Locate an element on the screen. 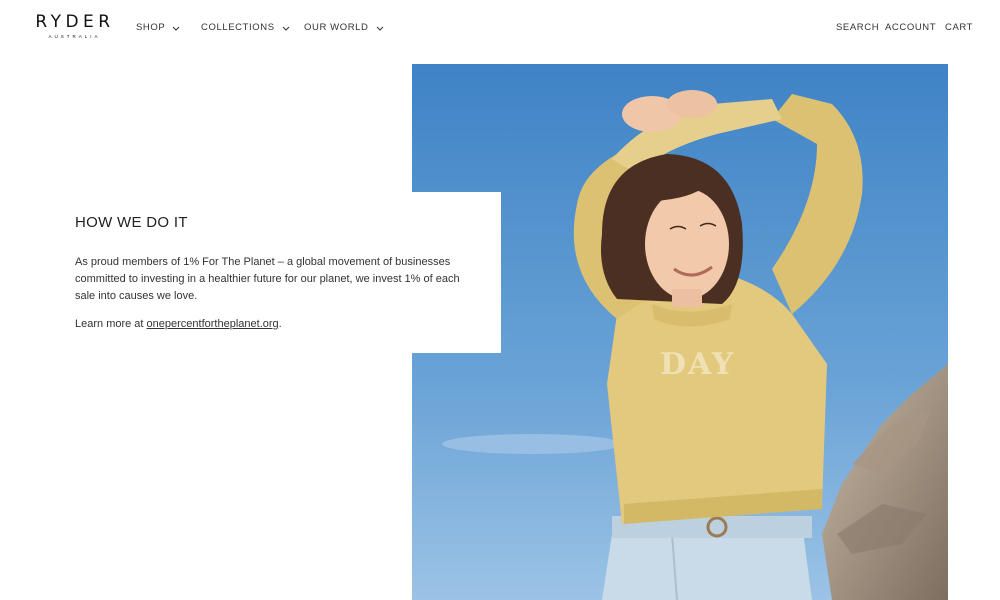  brand-logo: RYDER AUSTRALIA is located at coordinates (73, 26).